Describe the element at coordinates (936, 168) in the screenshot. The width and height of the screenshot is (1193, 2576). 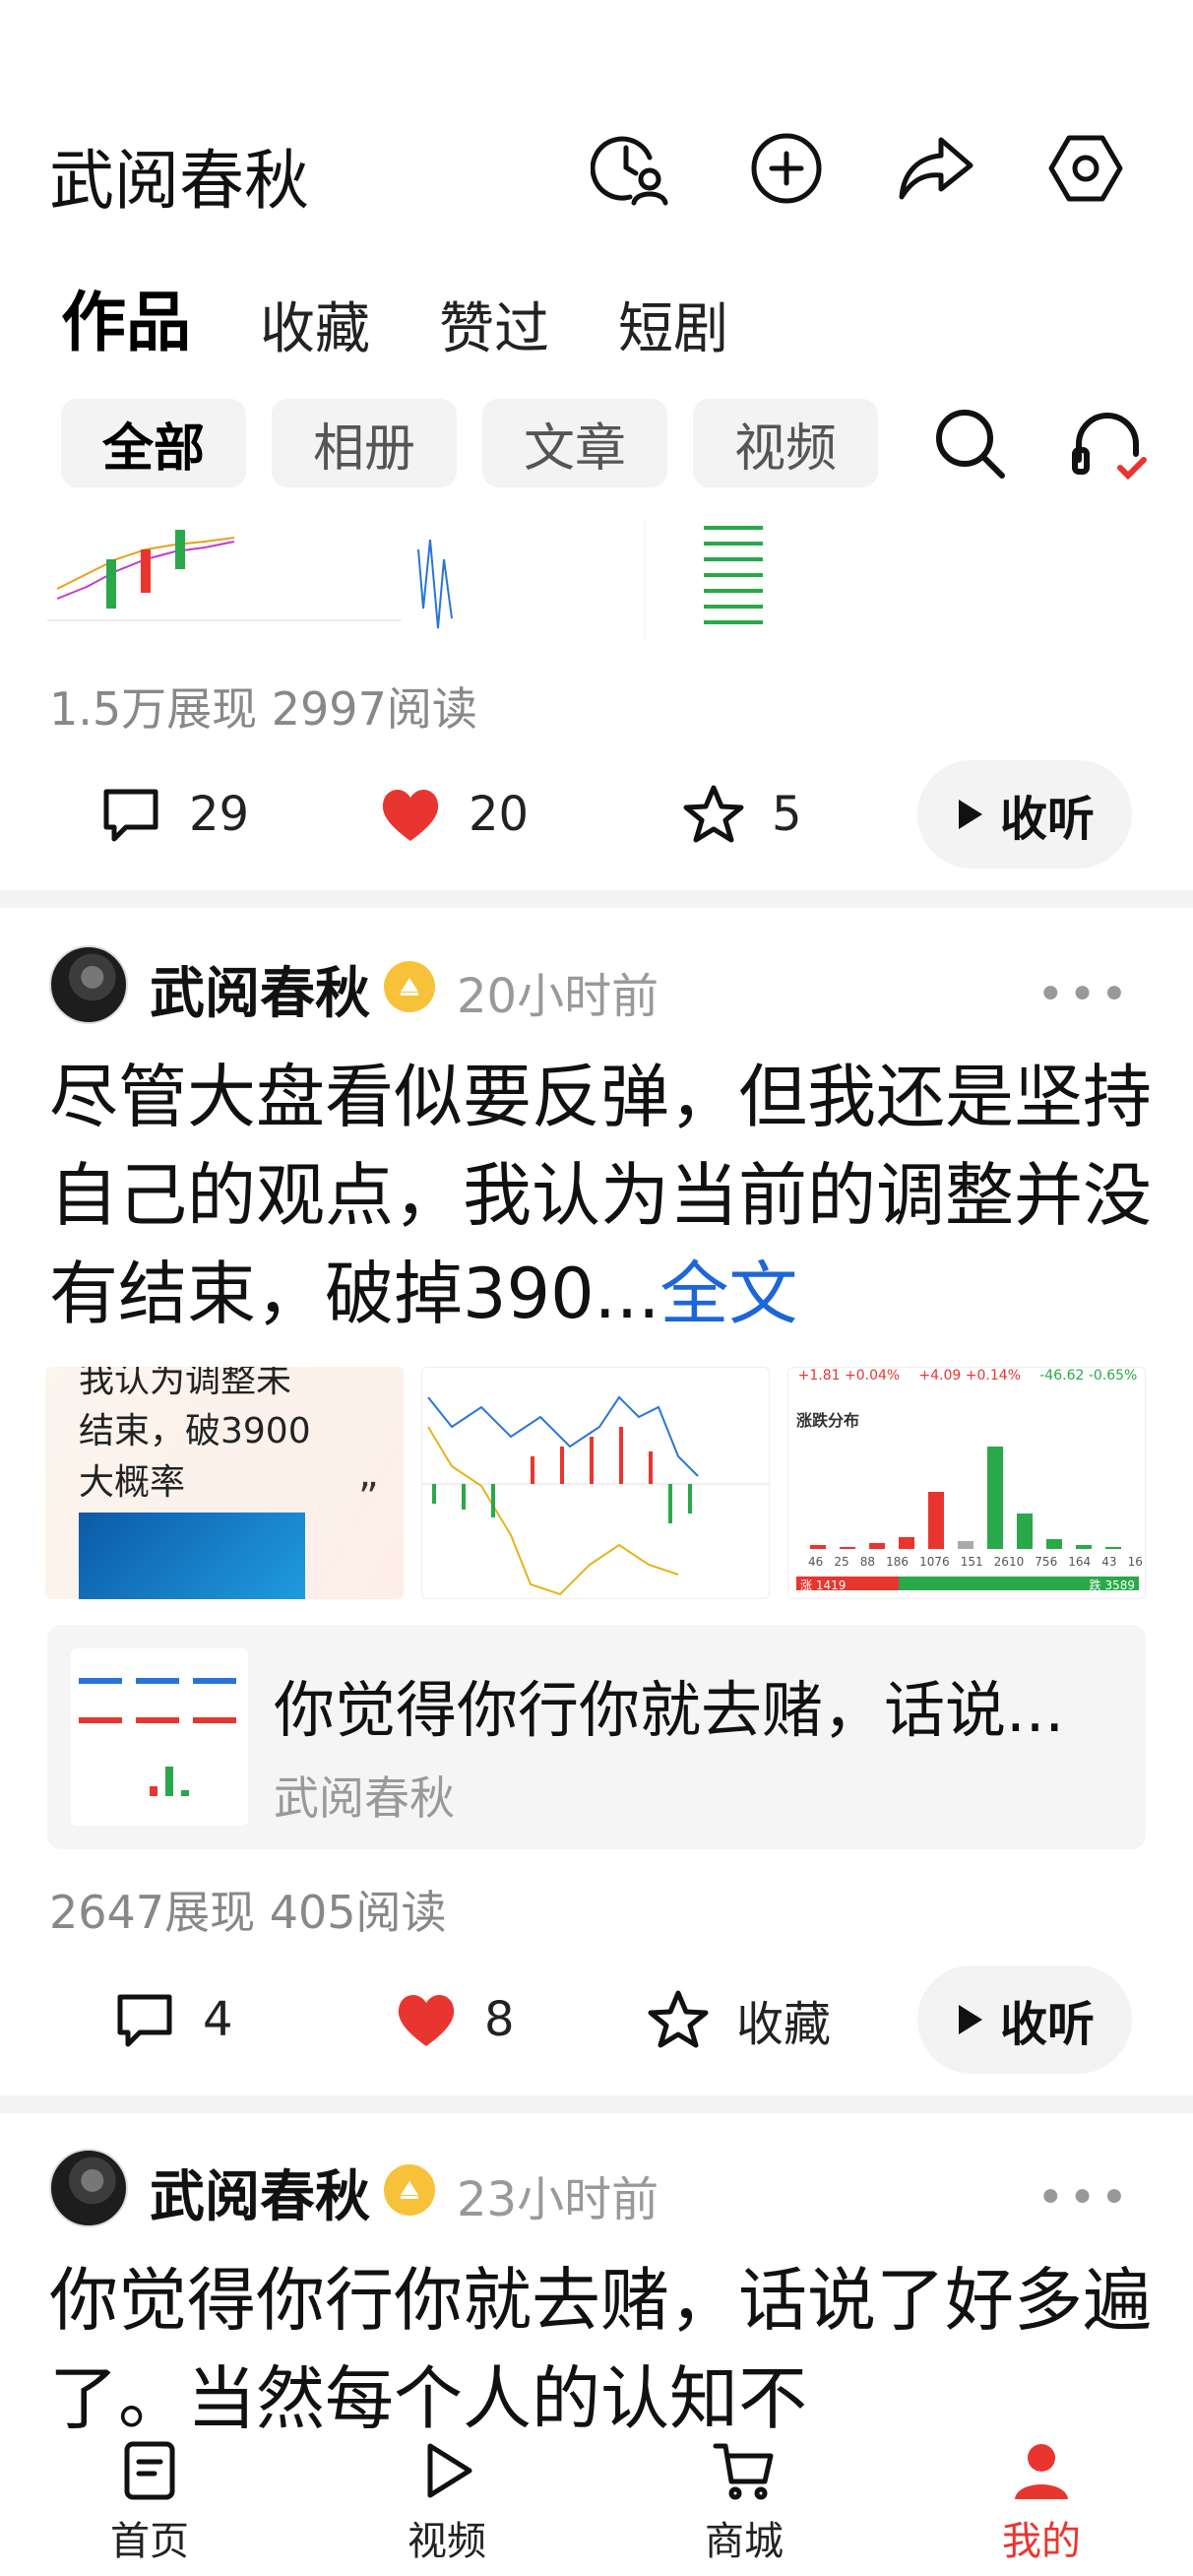
I see `share-icon` at that location.